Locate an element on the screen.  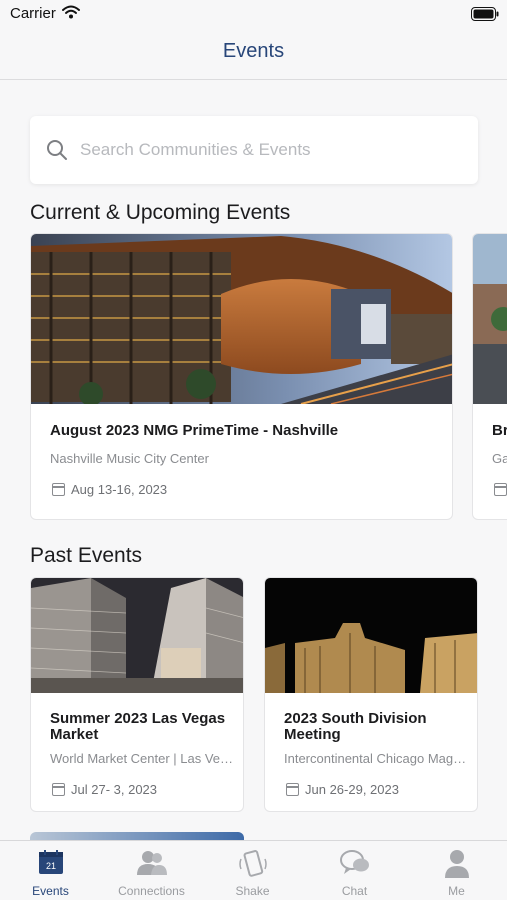
svg-text: 21 is located at coordinates (50, 866).